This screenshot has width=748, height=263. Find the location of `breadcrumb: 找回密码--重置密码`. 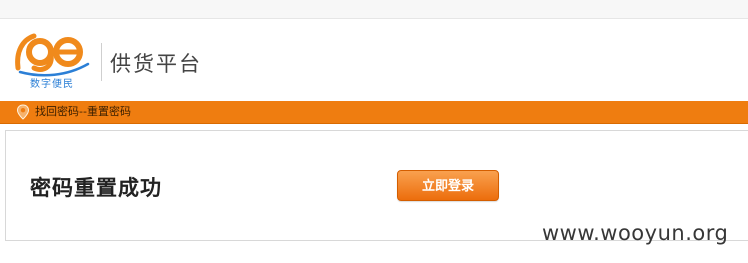

breadcrumb: 找回密码--重置密码 is located at coordinates (83, 111).